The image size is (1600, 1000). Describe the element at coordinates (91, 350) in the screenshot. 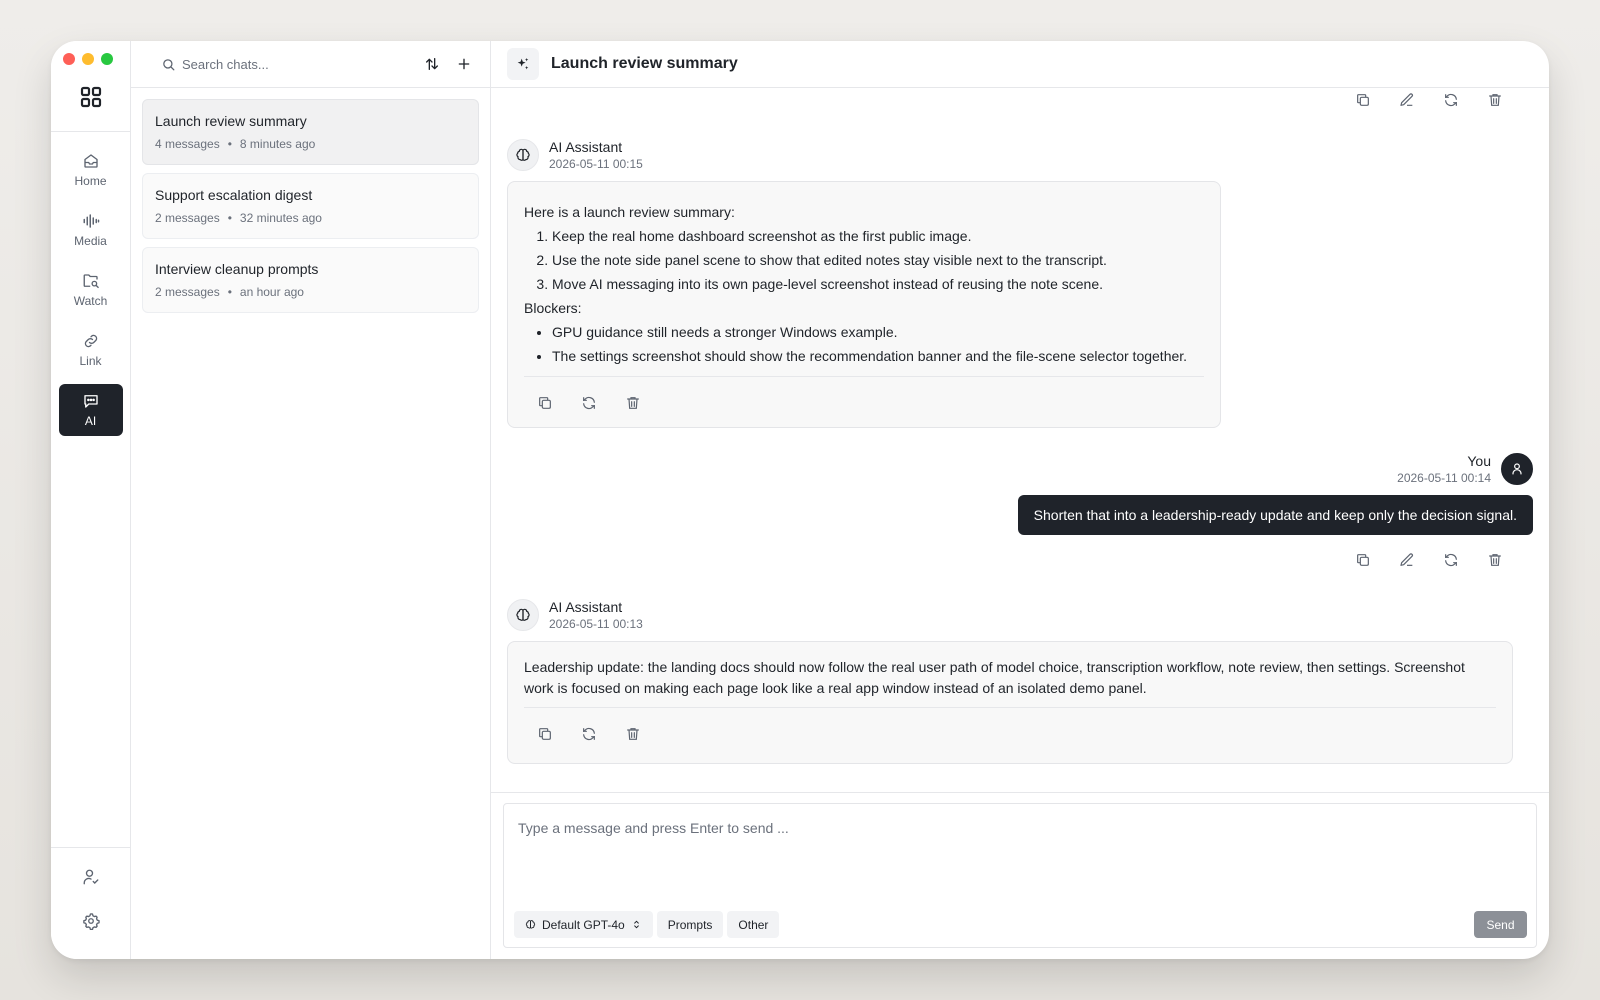

I see `nav-item-link: Link` at that location.